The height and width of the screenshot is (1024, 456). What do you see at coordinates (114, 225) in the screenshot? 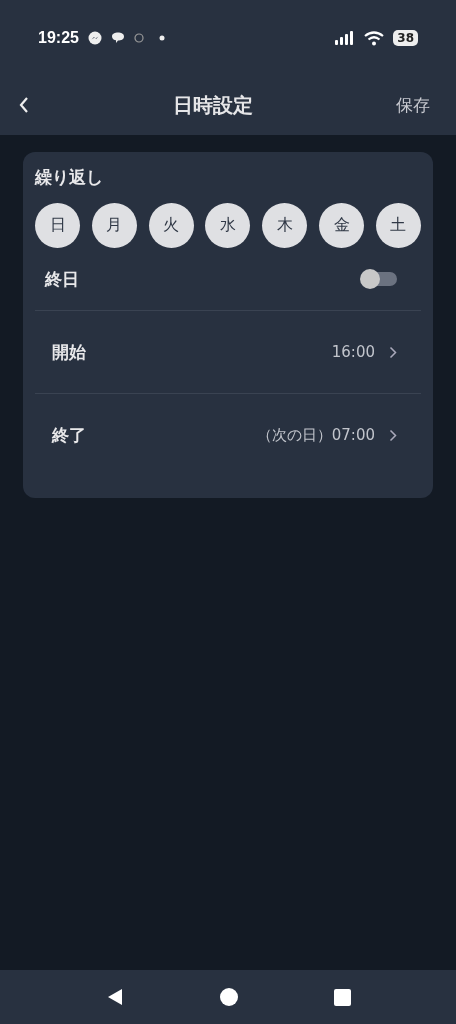
I see `weekday-button: 月` at bounding box center [114, 225].